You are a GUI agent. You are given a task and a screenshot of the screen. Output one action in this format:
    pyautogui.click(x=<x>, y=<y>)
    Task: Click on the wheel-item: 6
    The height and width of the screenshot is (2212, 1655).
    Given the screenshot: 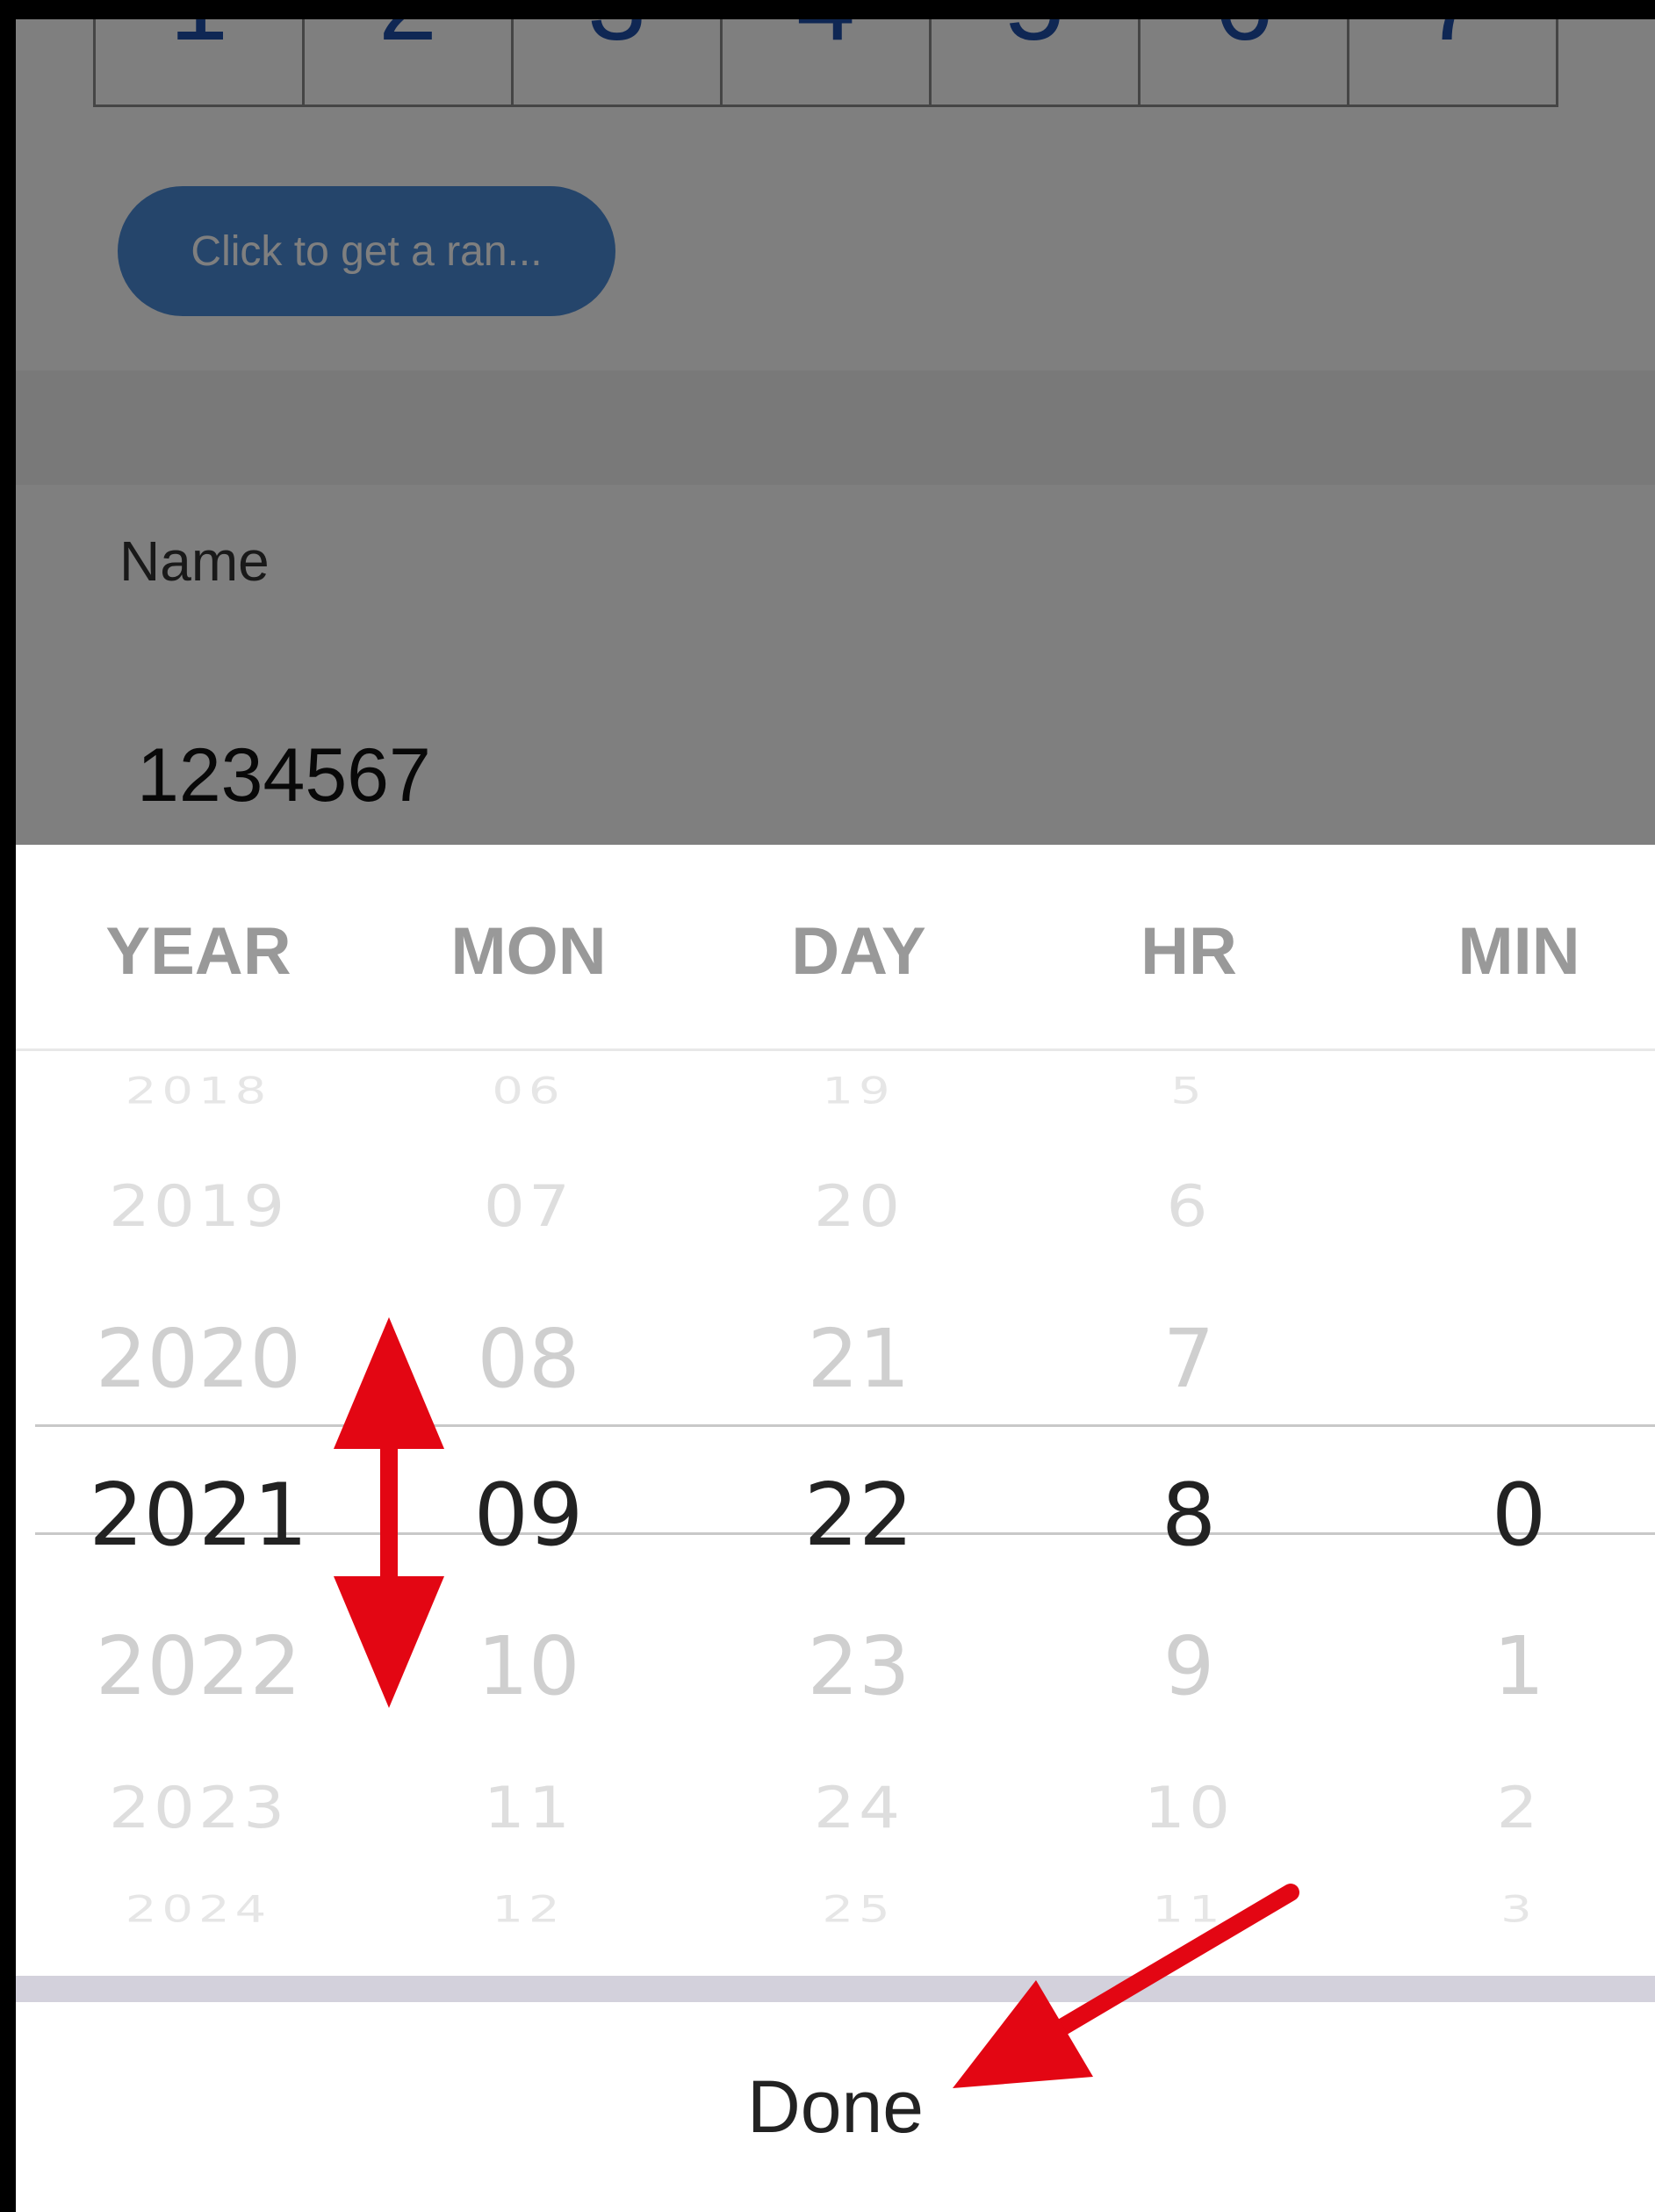 What is the action you would take?
    pyautogui.click(x=1189, y=1207)
    